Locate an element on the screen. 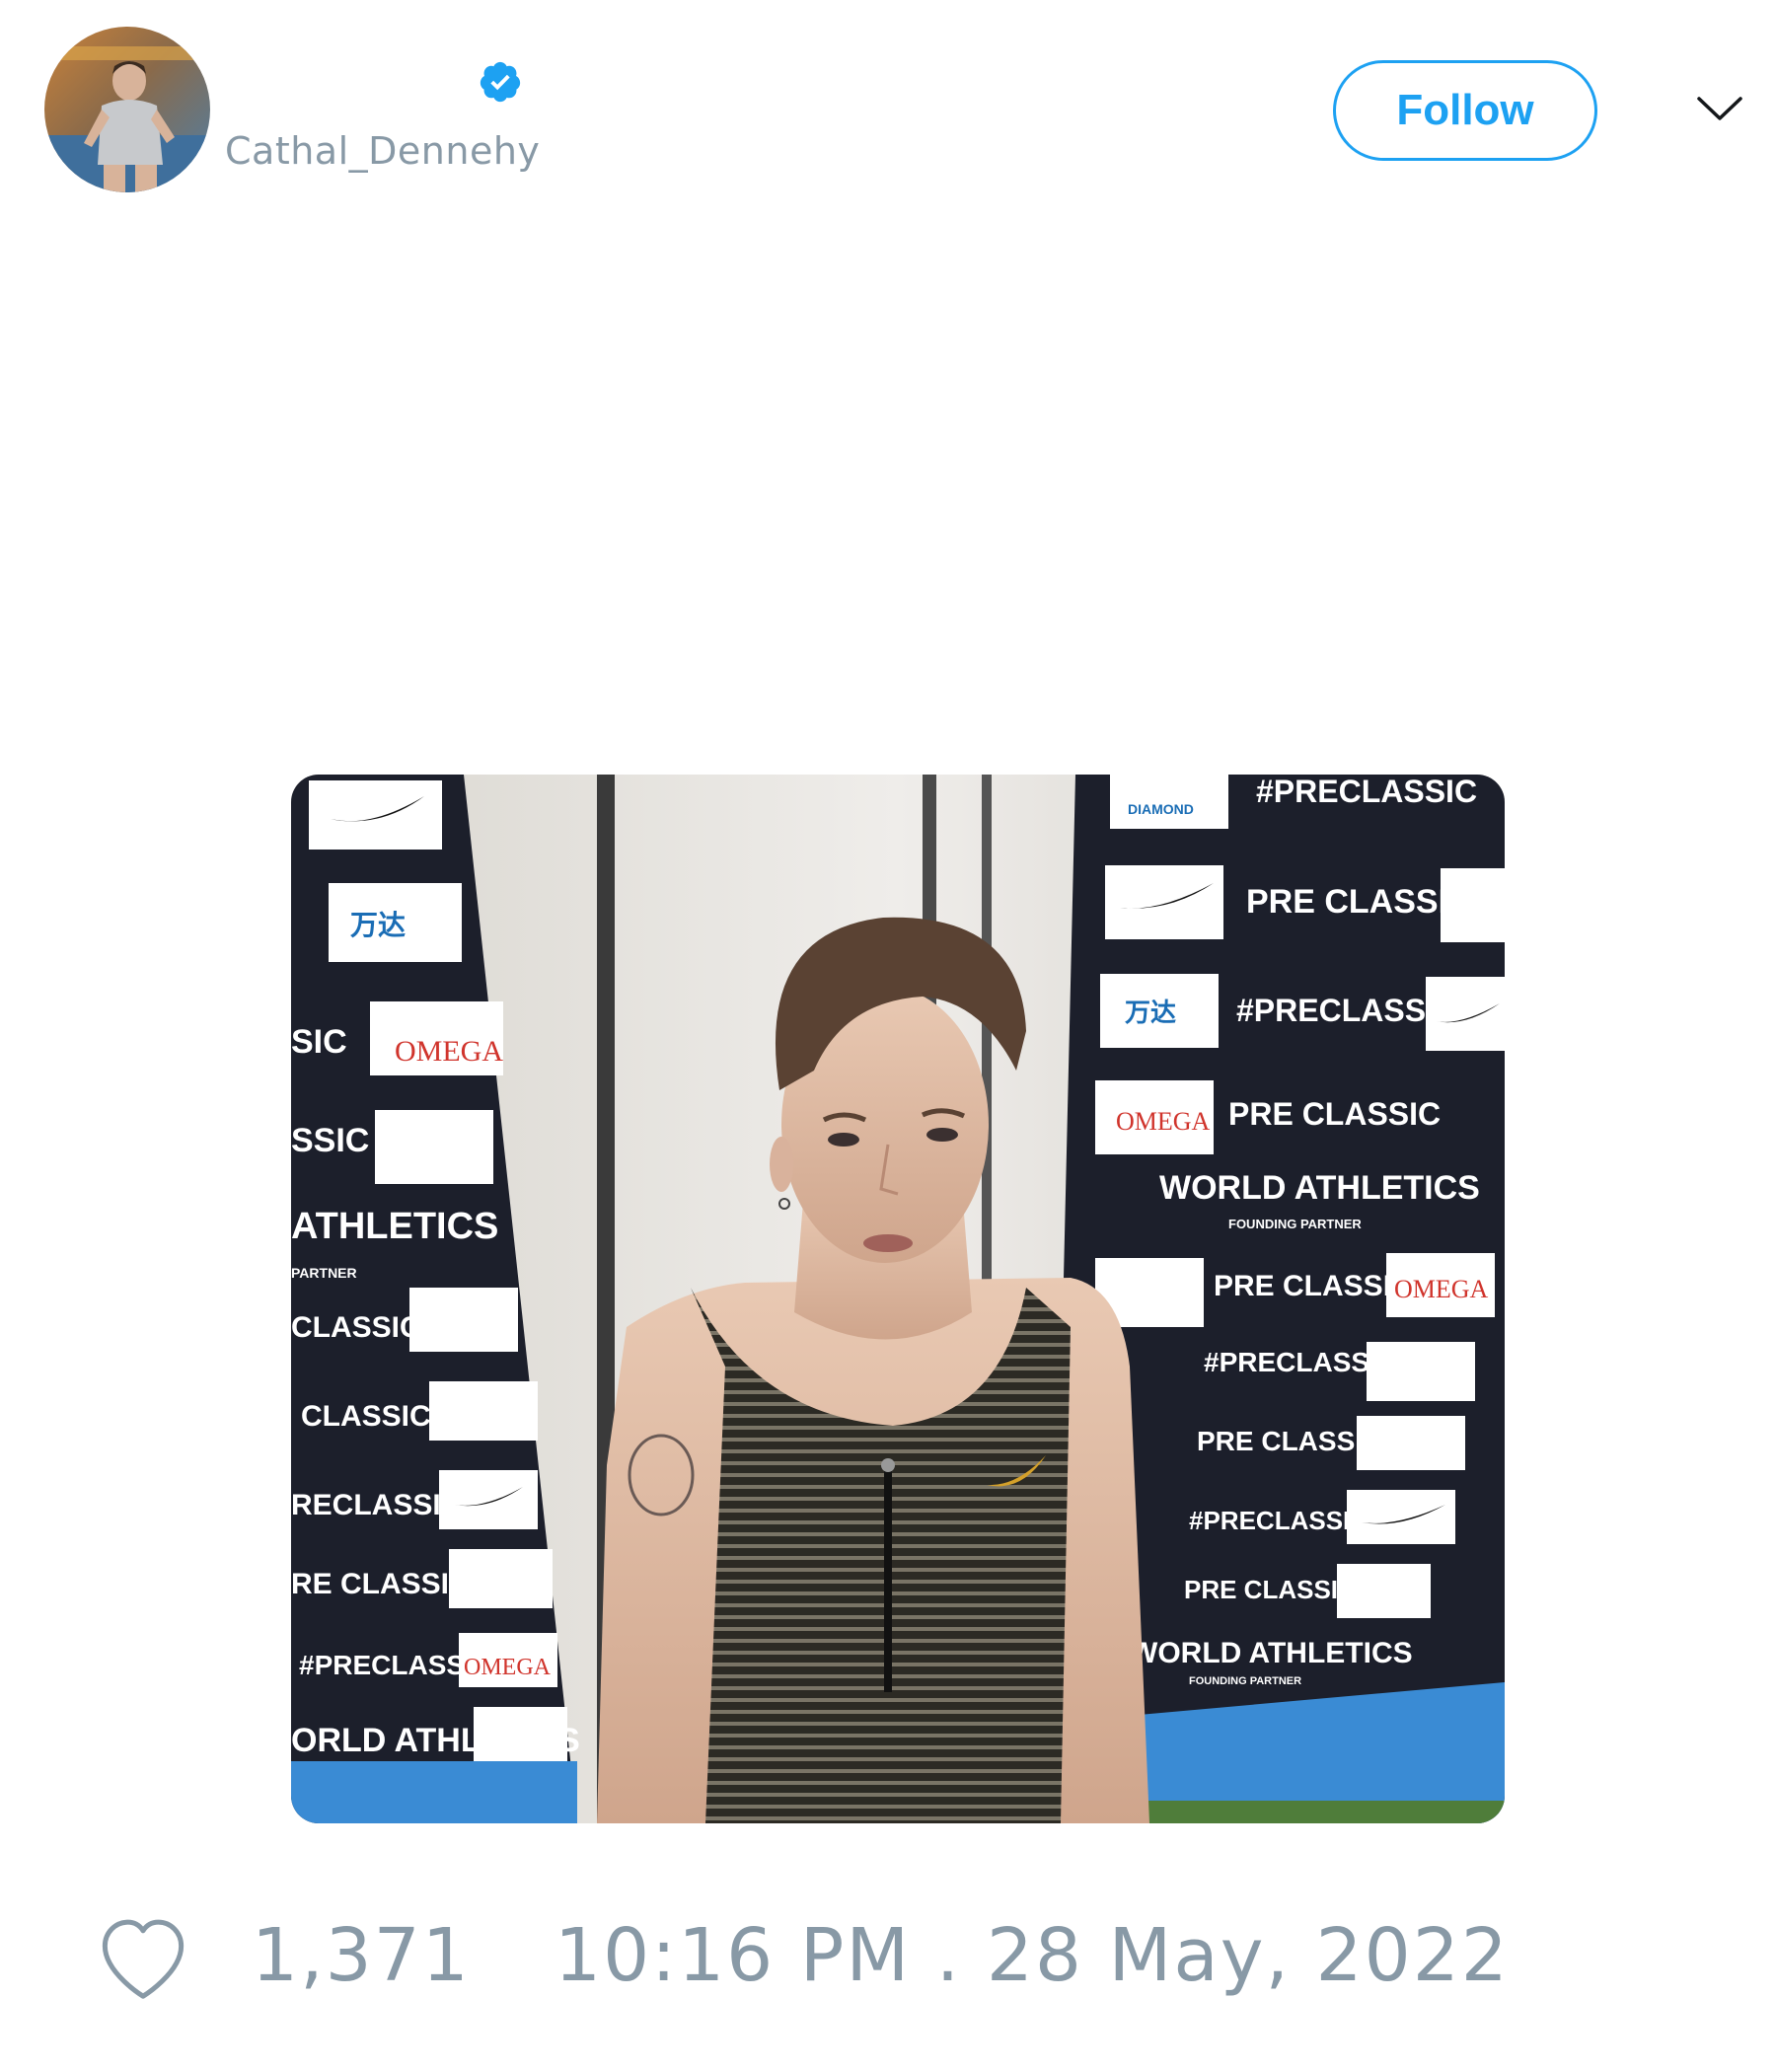 This screenshot has width=1776, height=2072. svg-text: SIC is located at coordinates (319, 1042).